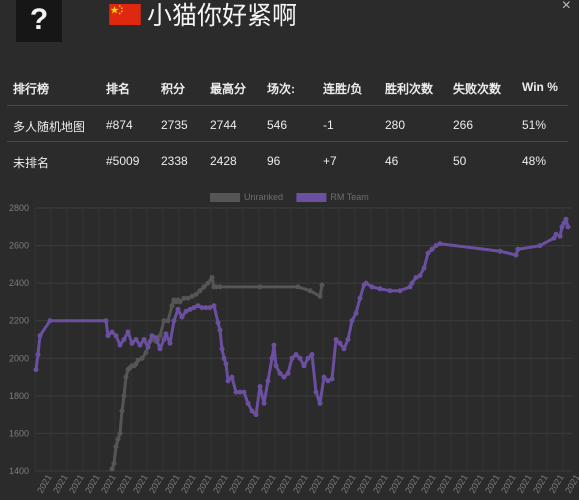  Describe the element at coordinates (19, 471) in the screenshot. I see `y-tick-label: 1400` at that location.